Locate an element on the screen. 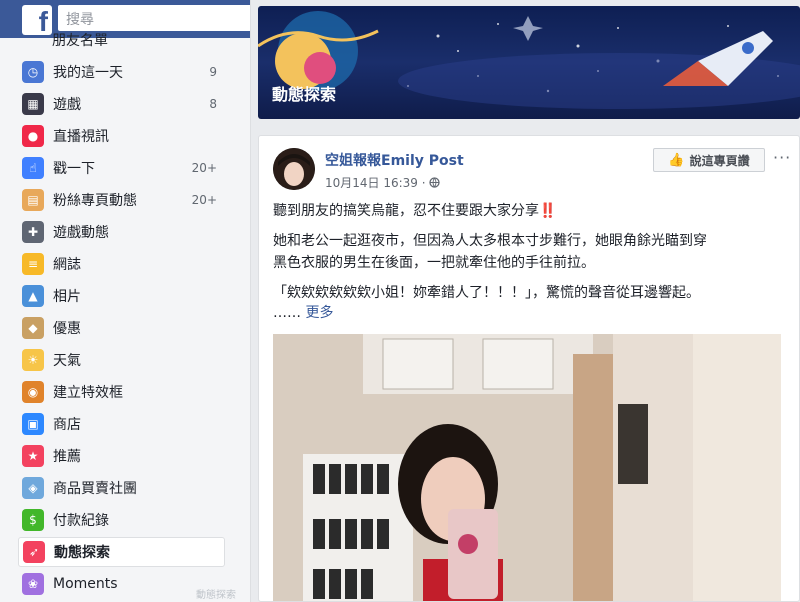  sidebar-item: ▦ 遊戲 8 is located at coordinates (121, 104).